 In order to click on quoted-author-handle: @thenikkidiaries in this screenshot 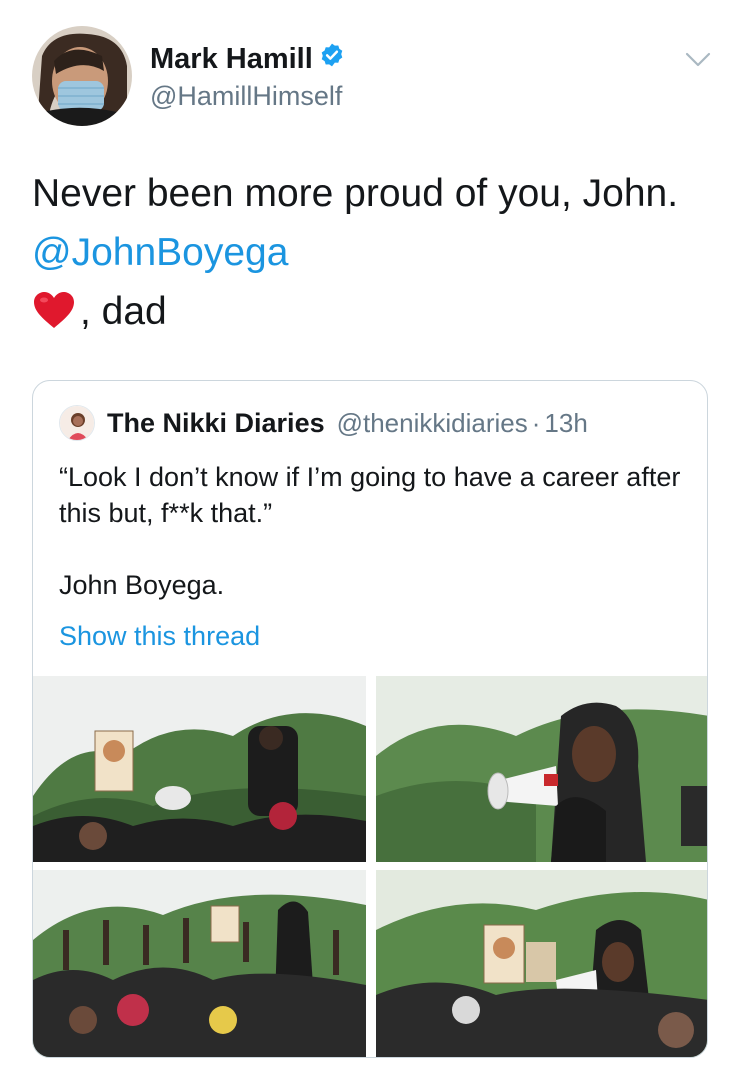, I will do `click(432, 422)`.